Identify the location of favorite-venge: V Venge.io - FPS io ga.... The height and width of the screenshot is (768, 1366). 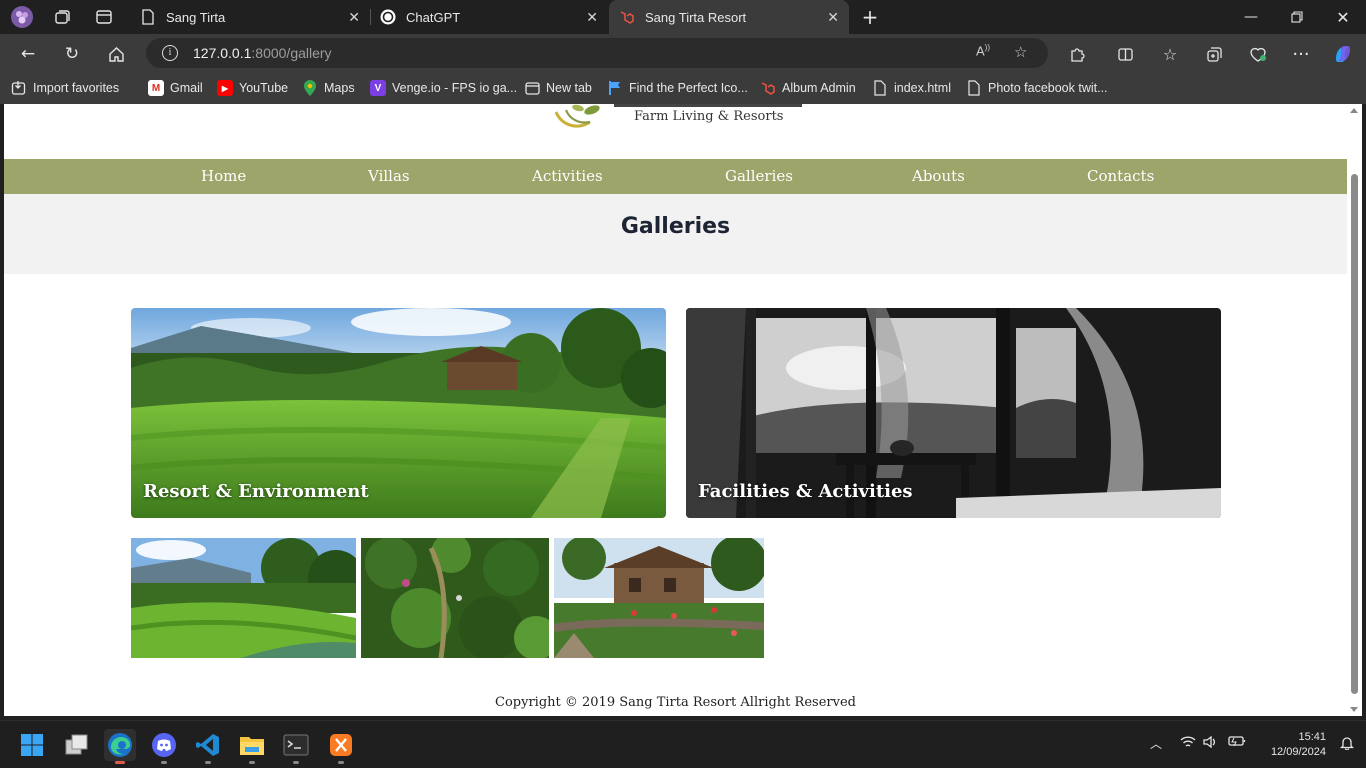
(443, 88).